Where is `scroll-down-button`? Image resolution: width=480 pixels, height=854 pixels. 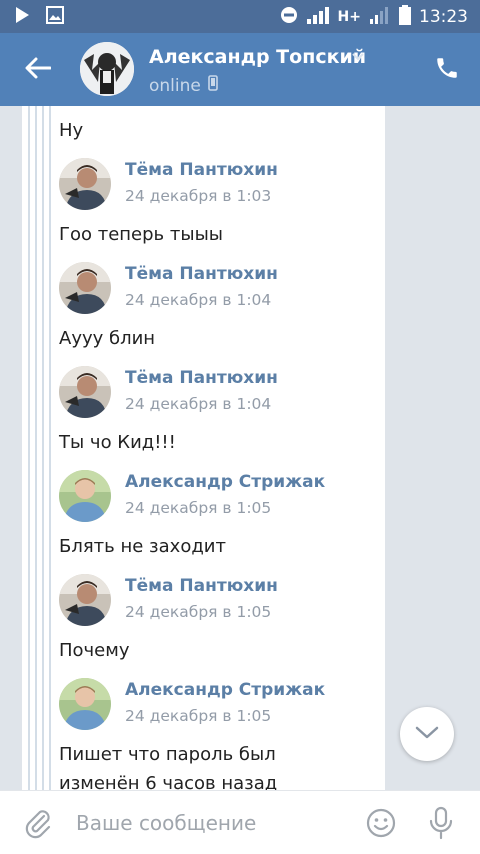
scroll-down-button is located at coordinates (427, 734).